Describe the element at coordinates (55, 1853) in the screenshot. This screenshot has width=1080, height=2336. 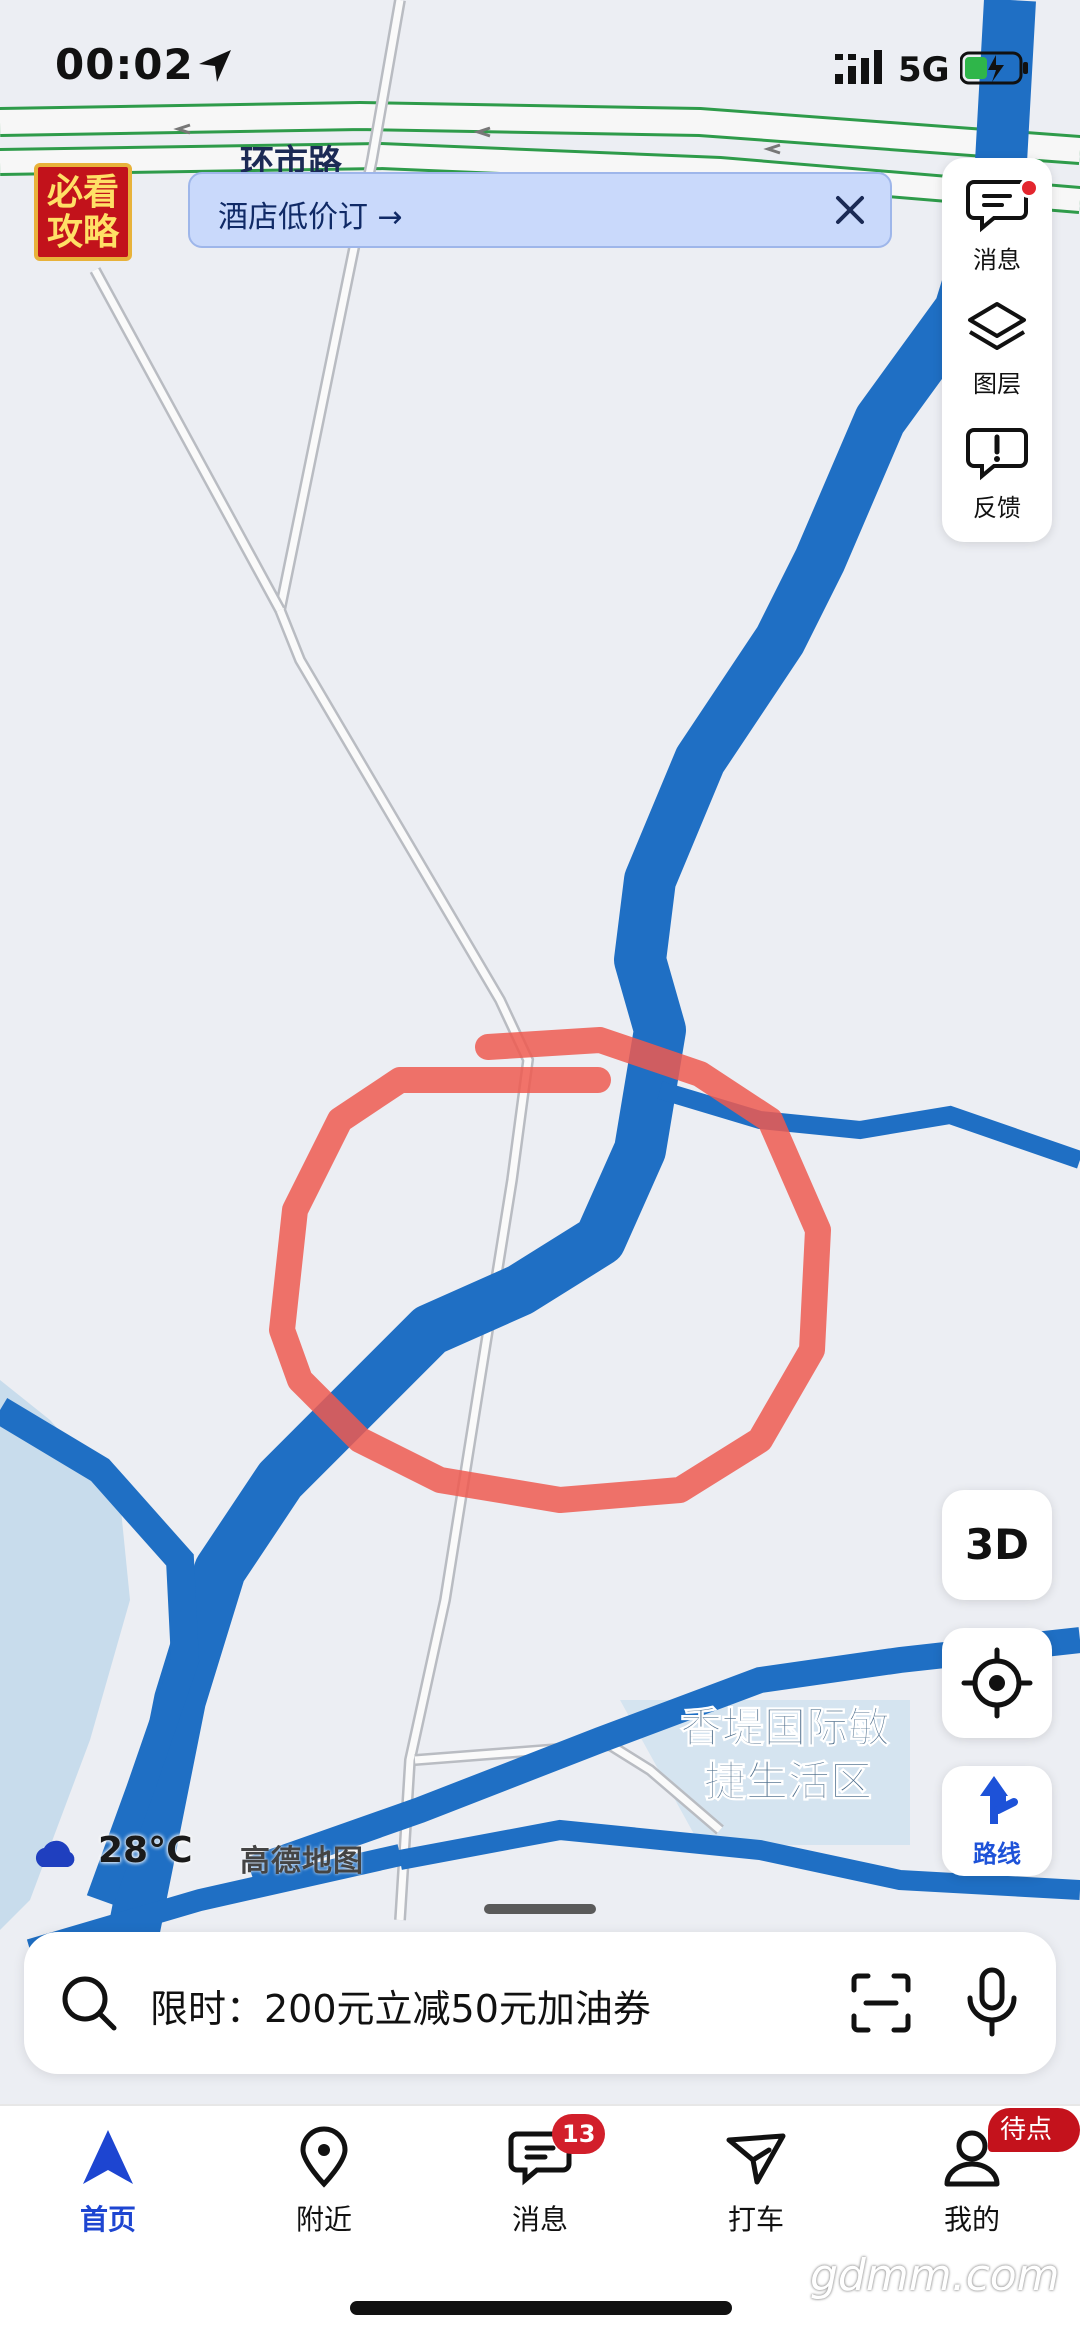
I see `cloud-icon` at that location.